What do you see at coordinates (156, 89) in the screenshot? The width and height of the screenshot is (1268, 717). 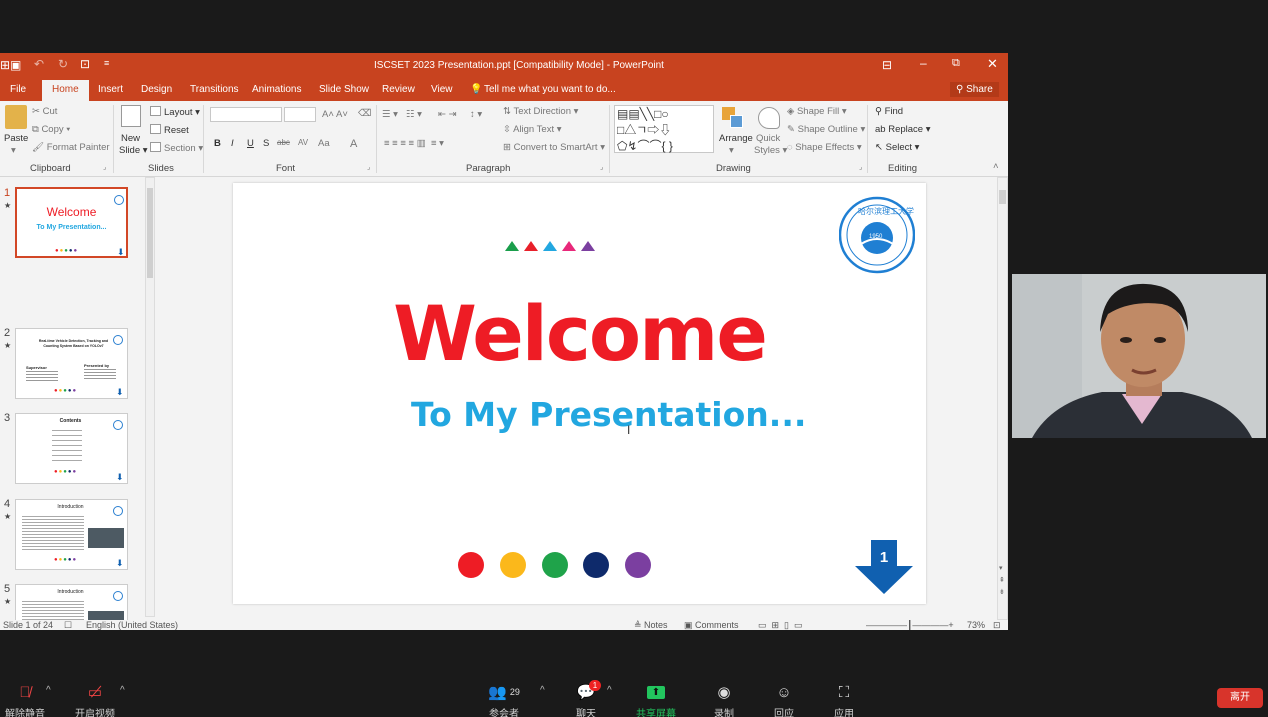 I see `tab-design: Design` at bounding box center [156, 89].